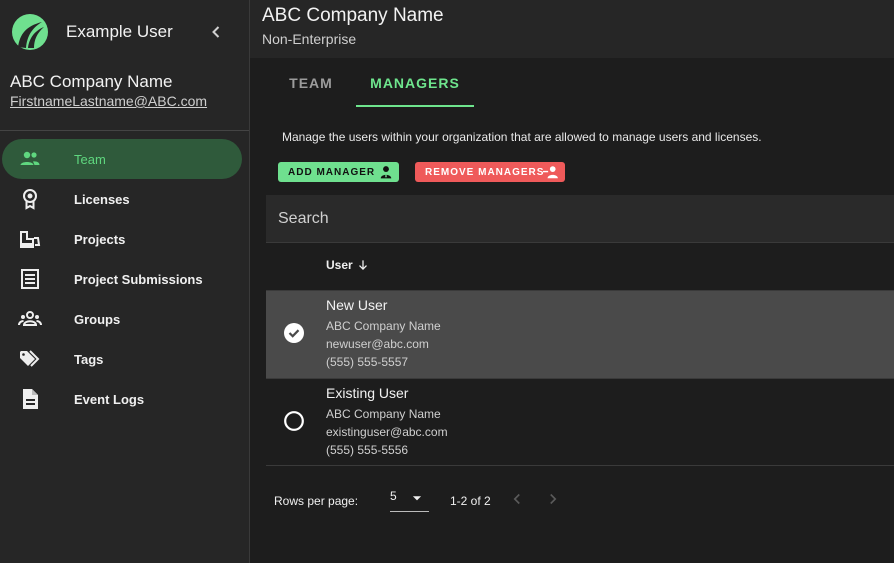 The image size is (894, 563). What do you see at coordinates (294, 333) in the screenshot?
I see `checked-circle-icon` at bounding box center [294, 333].